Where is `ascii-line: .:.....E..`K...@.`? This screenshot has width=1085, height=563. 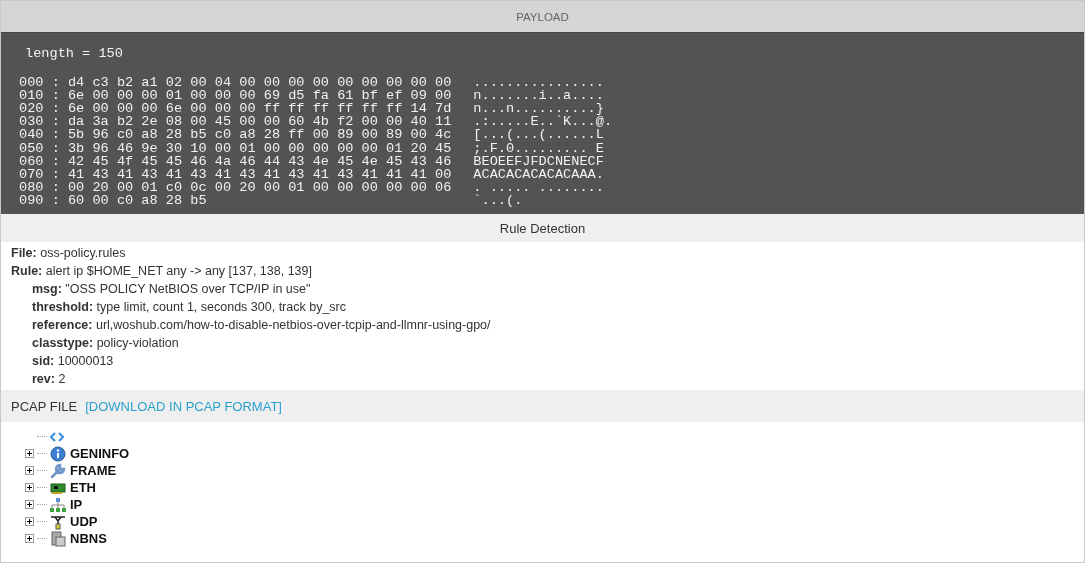
ascii-line: .:.....E..`K...@. is located at coordinates (543, 122).